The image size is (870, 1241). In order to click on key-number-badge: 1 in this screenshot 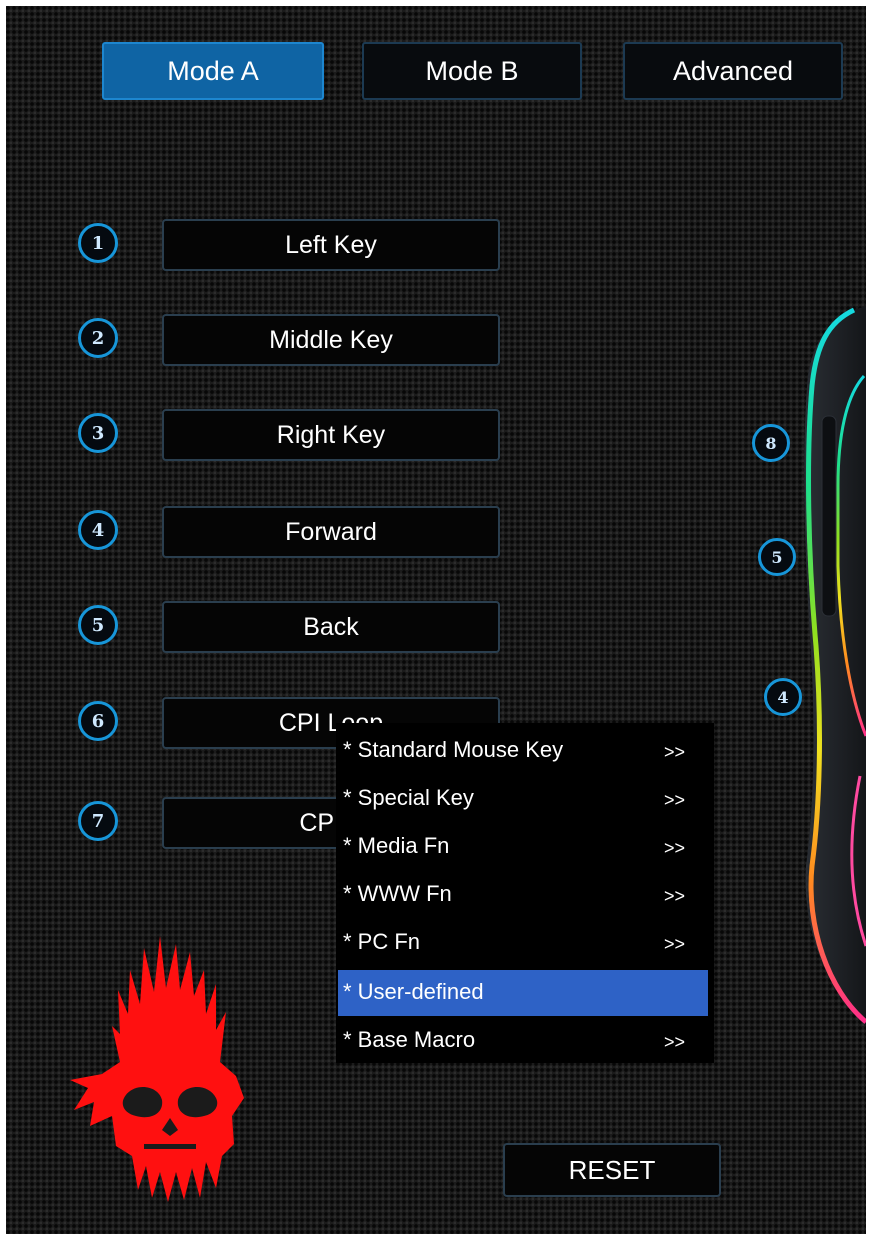, I will do `click(98, 243)`.